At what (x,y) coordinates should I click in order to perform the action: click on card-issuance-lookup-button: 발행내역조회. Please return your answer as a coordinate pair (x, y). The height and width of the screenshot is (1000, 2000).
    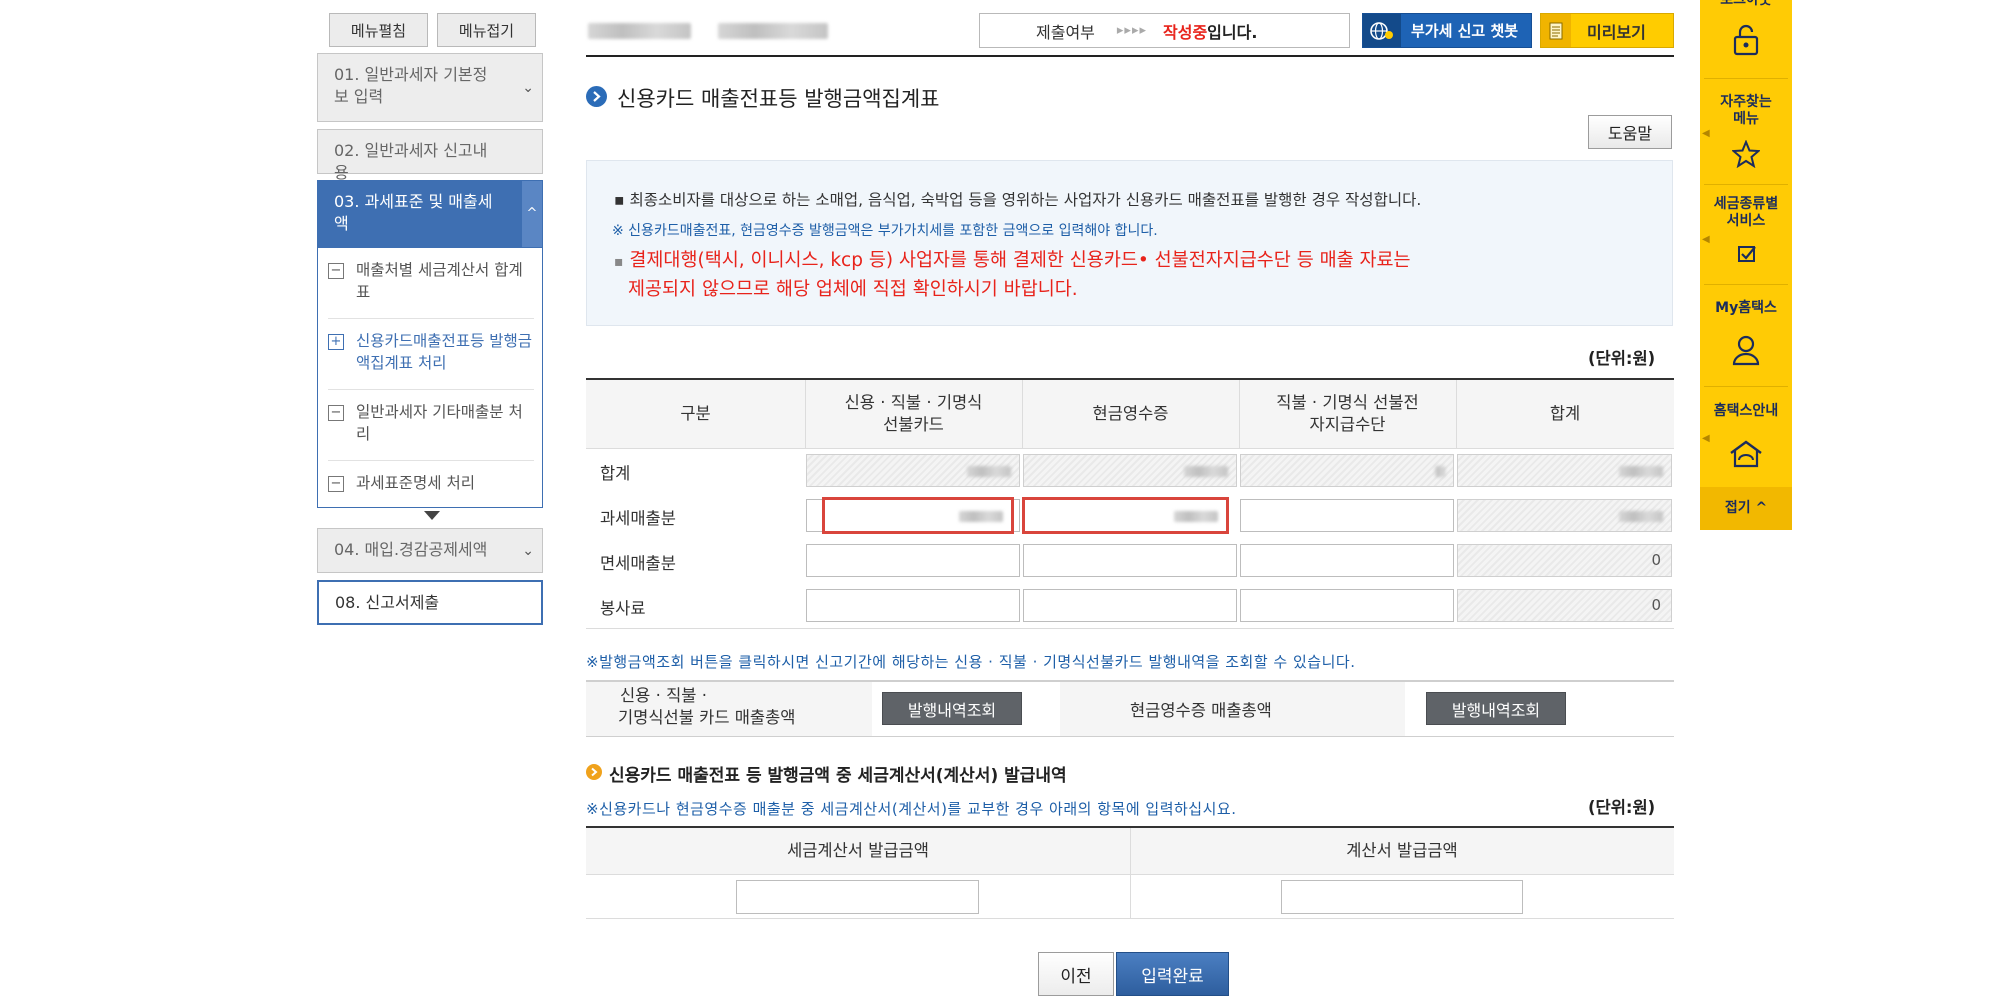
    Looking at the image, I should click on (952, 708).